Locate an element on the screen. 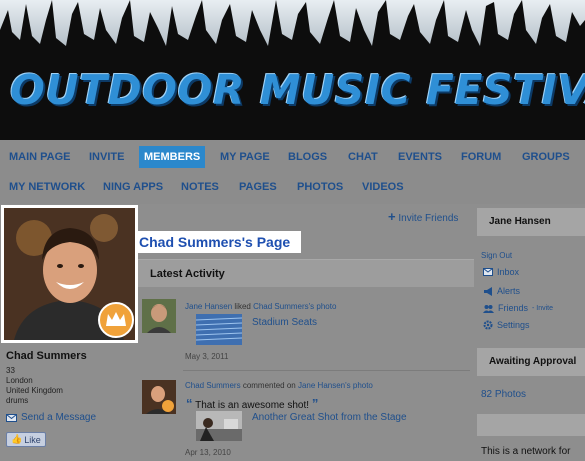 The image size is (585, 461). great-shot-thumbnail is located at coordinates (219, 426).